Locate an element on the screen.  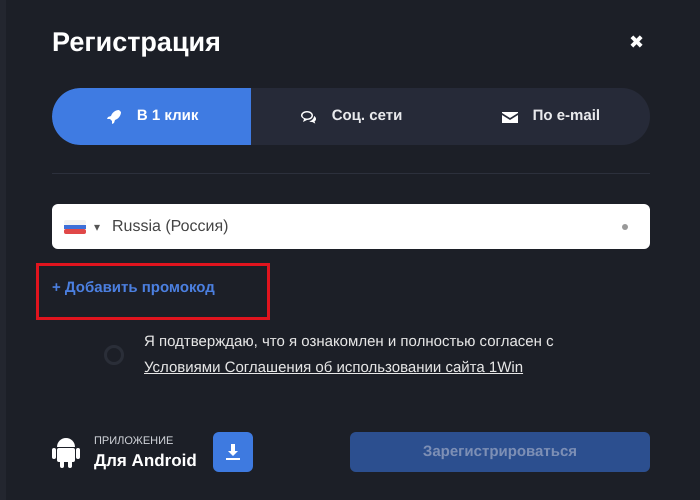
tab: Соц. сети is located at coordinates (351, 116).